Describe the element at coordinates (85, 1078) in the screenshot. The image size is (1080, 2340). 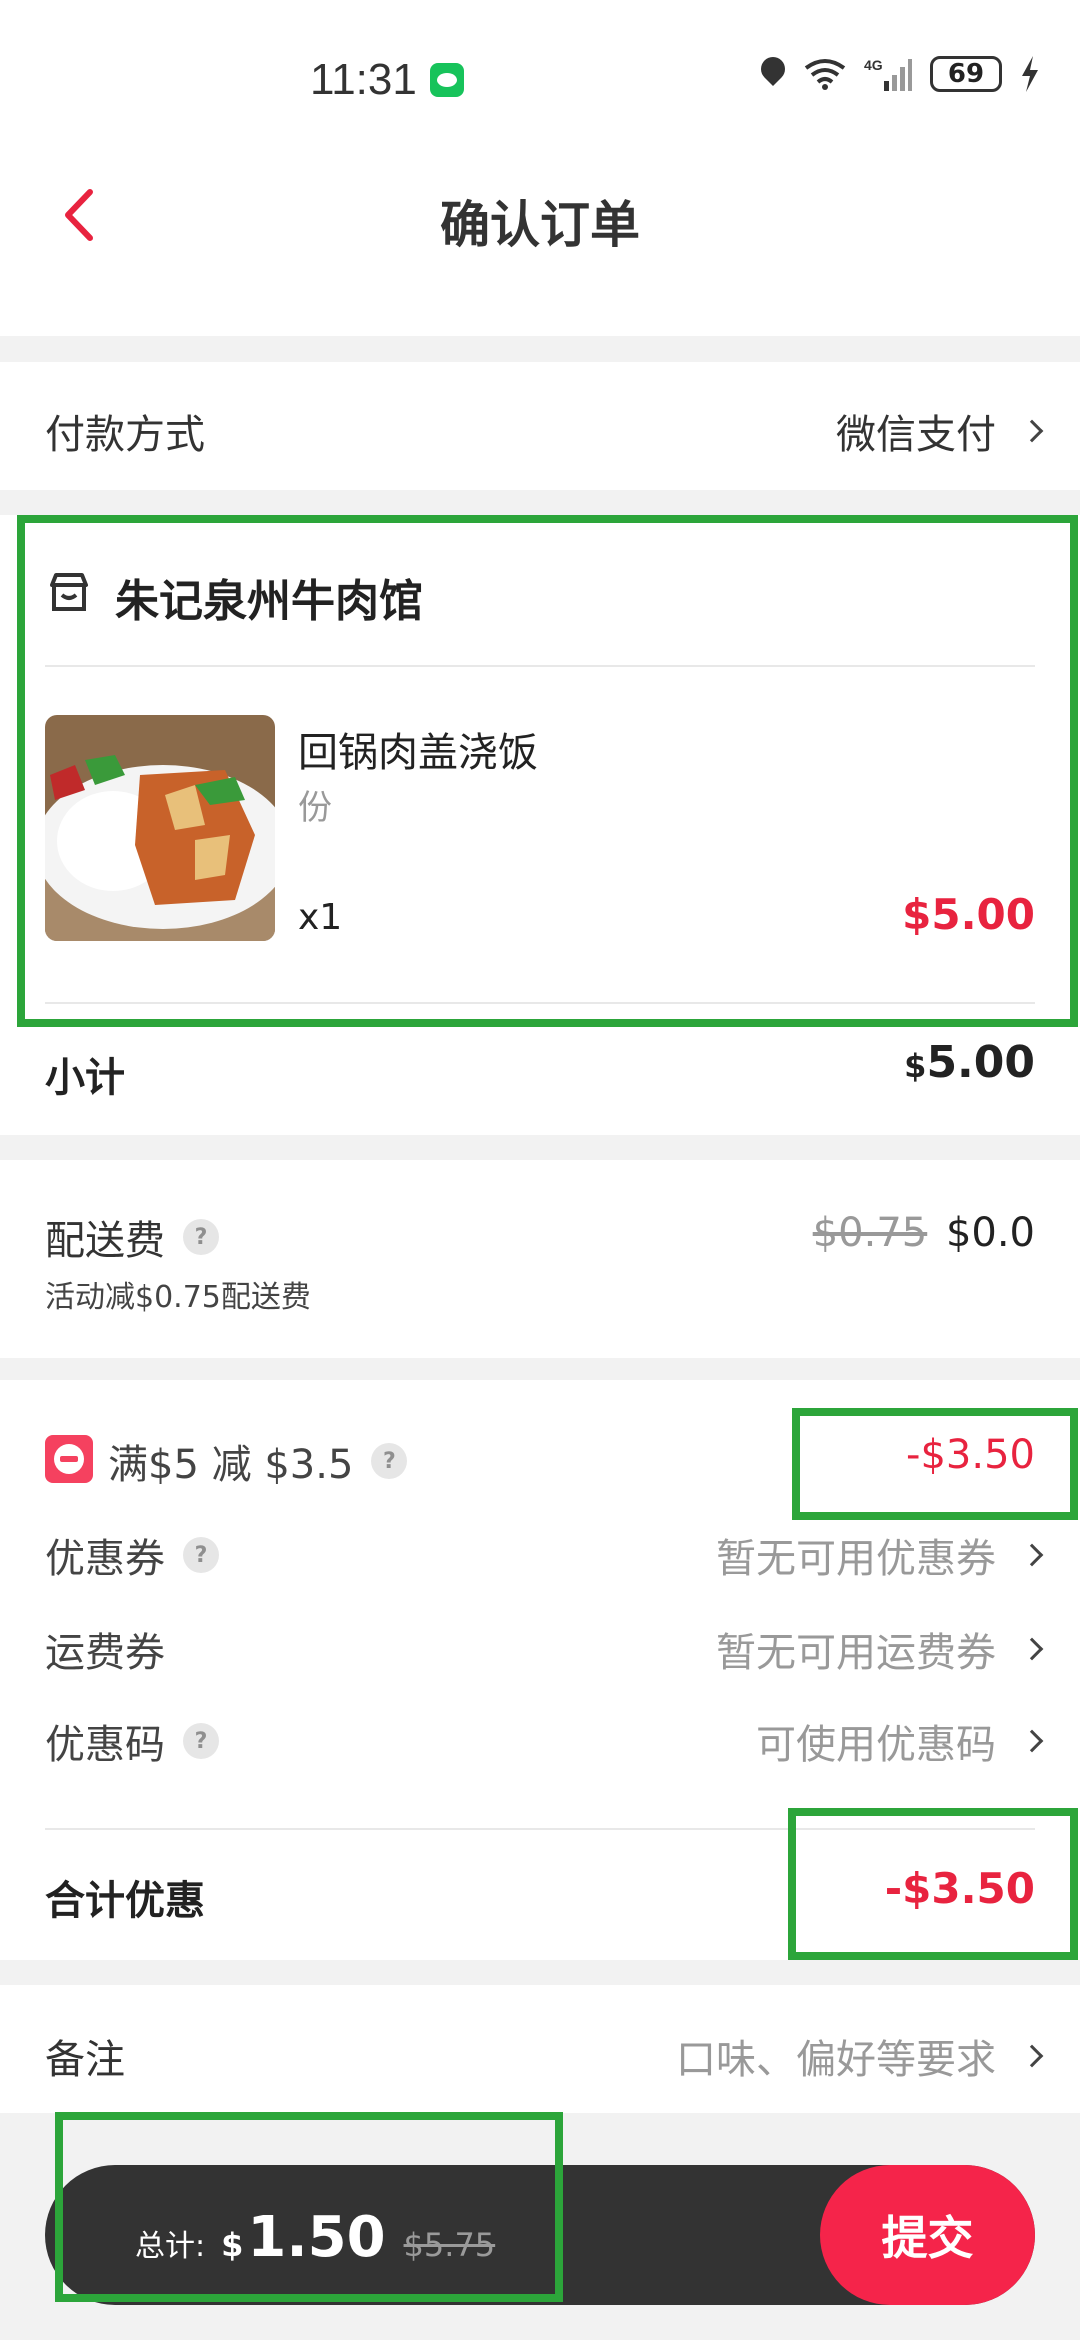
I see `subtotal-label: 小计` at that location.